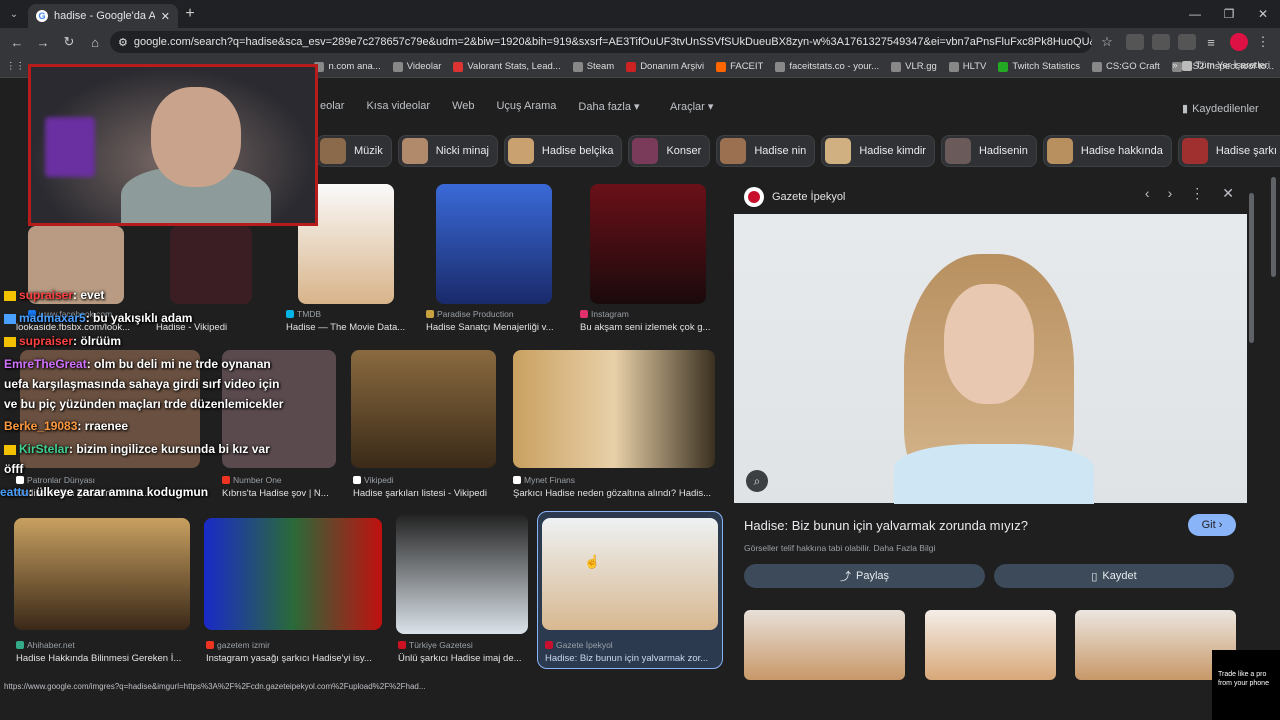 The image size is (1280, 720). What do you see at coordinates (1094, 576) in the screenshot?
I see `bookmark-icon: ▯` at bounding box center [1094, 576].